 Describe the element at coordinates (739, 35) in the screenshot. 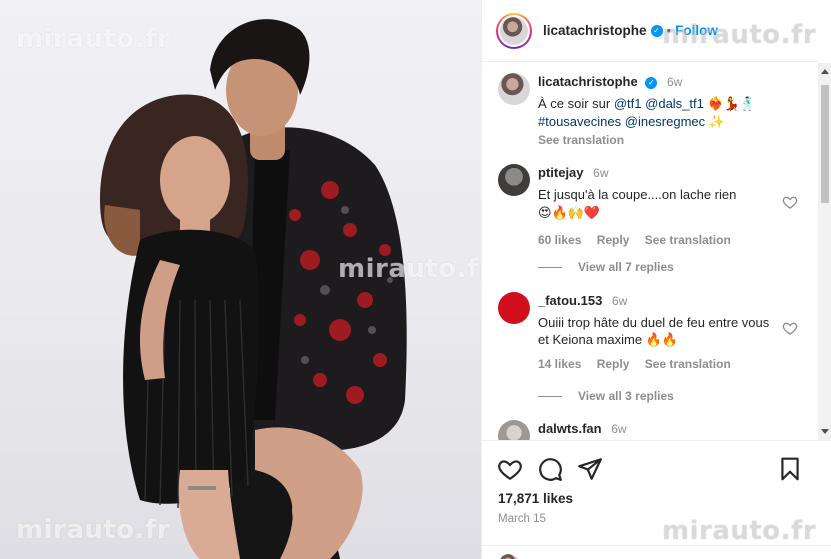

I see `watermark-header: mirauto.fr` at that location.